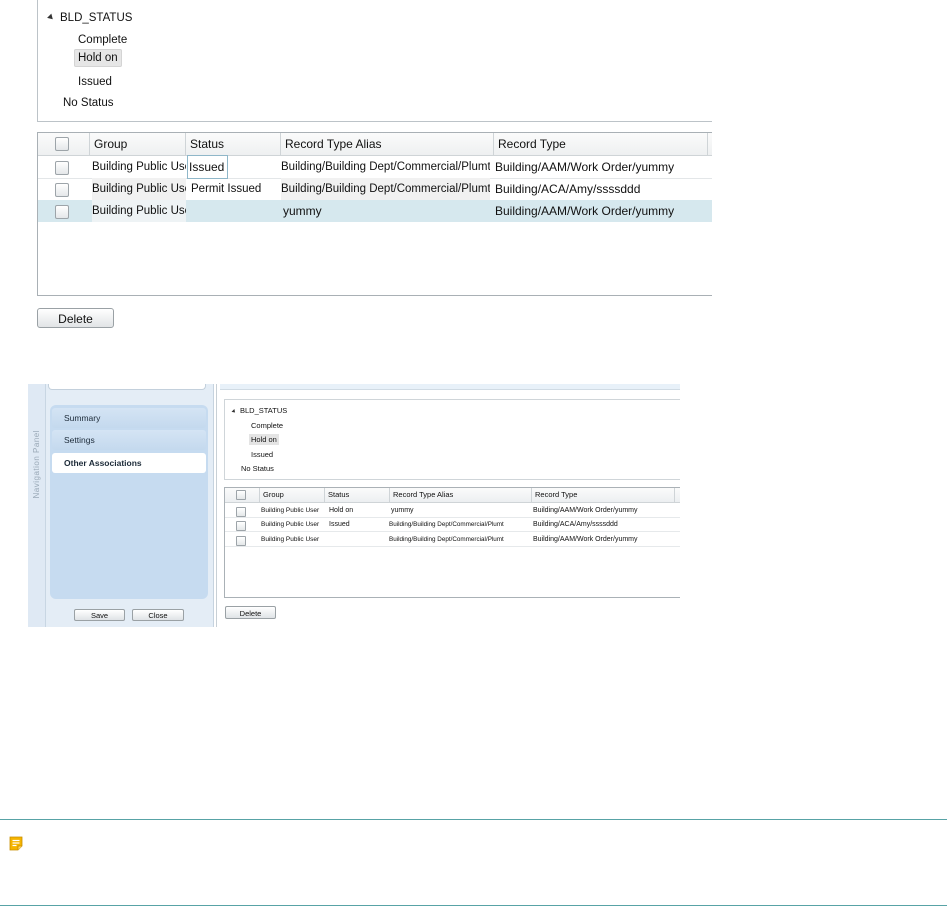 The height and width of the screenshot is (906, 947). Describe the element at coordinates (127, 387) in the screenshot. I see `navigation-panel-top-section` at that location.